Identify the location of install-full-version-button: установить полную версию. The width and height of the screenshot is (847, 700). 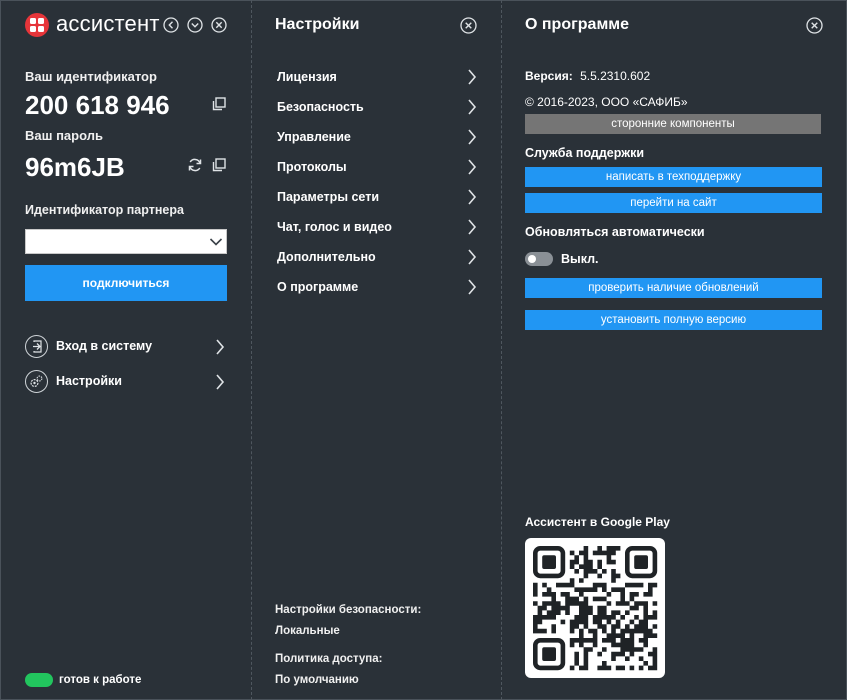
(673, 320).